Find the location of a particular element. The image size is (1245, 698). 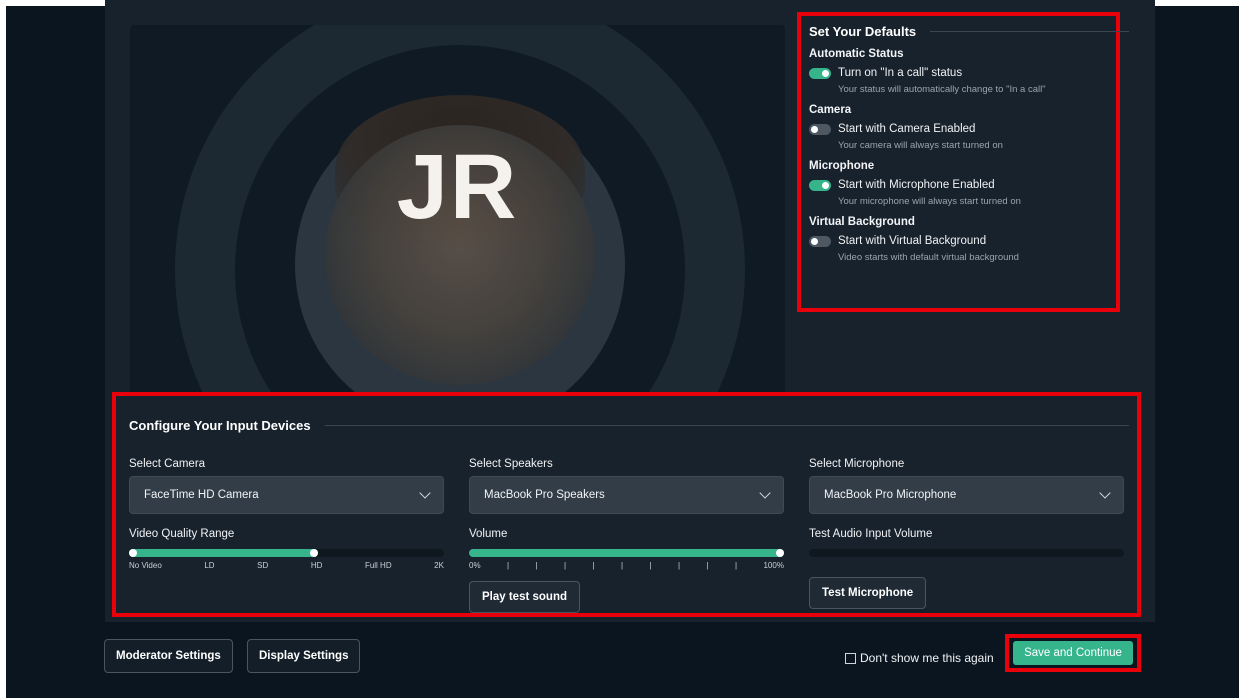

speakers-select-value: MacBook Pro Speakers is located at coordinates (544, 495).